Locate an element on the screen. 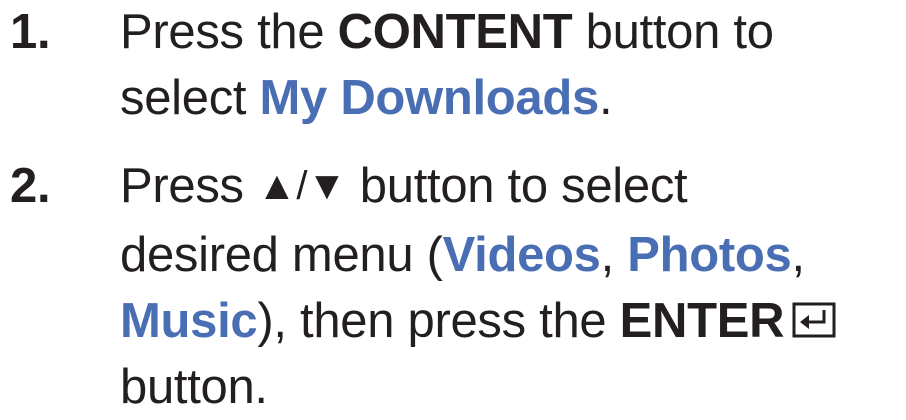 This screenshot has width=906, height=420. step-line: Music), then press the ENTER is located at coordinates (513, 321).